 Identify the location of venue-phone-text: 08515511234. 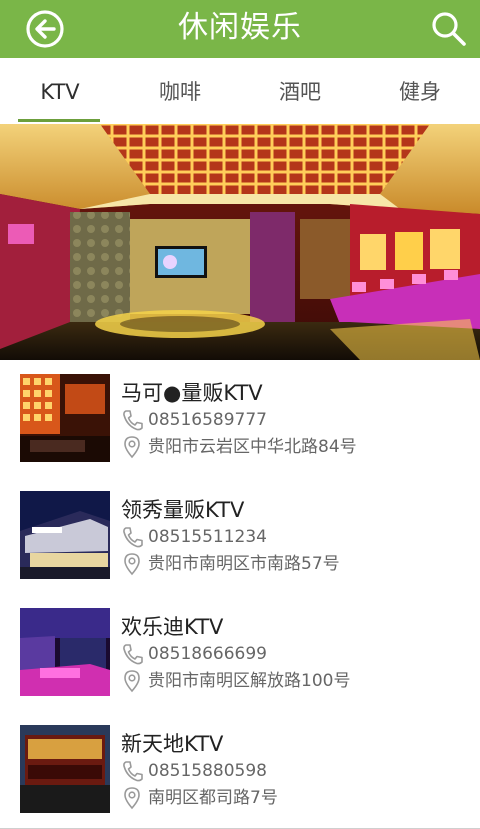
(207, 537).